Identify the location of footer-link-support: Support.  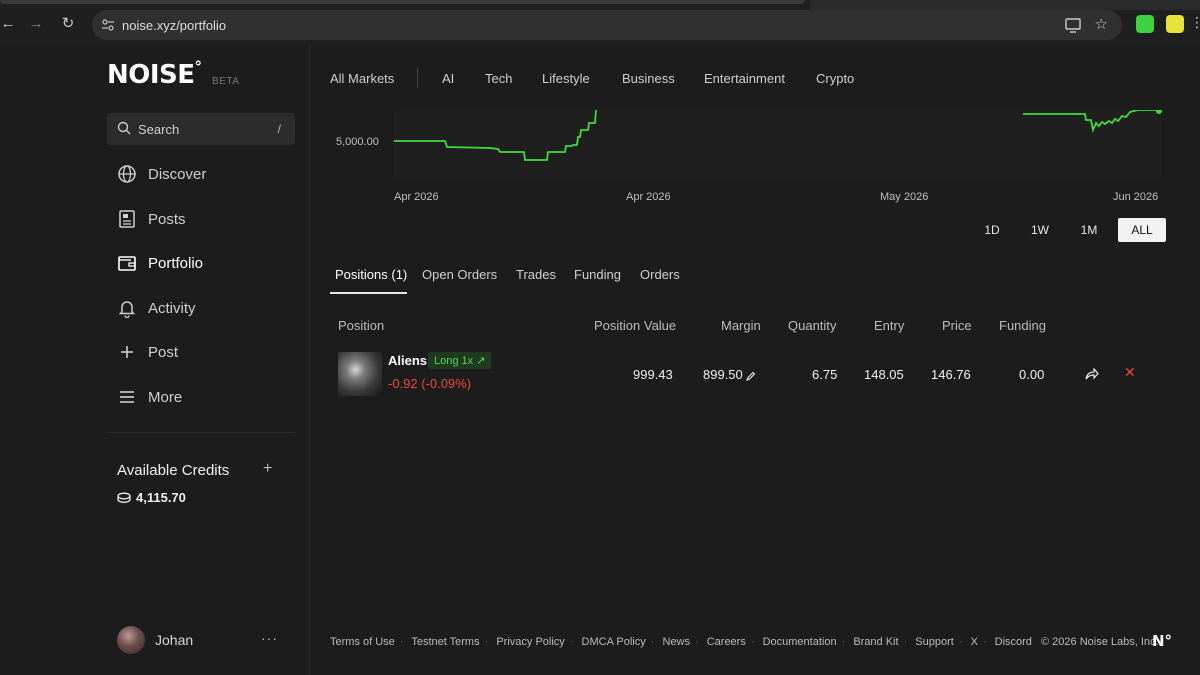
(934, 642).